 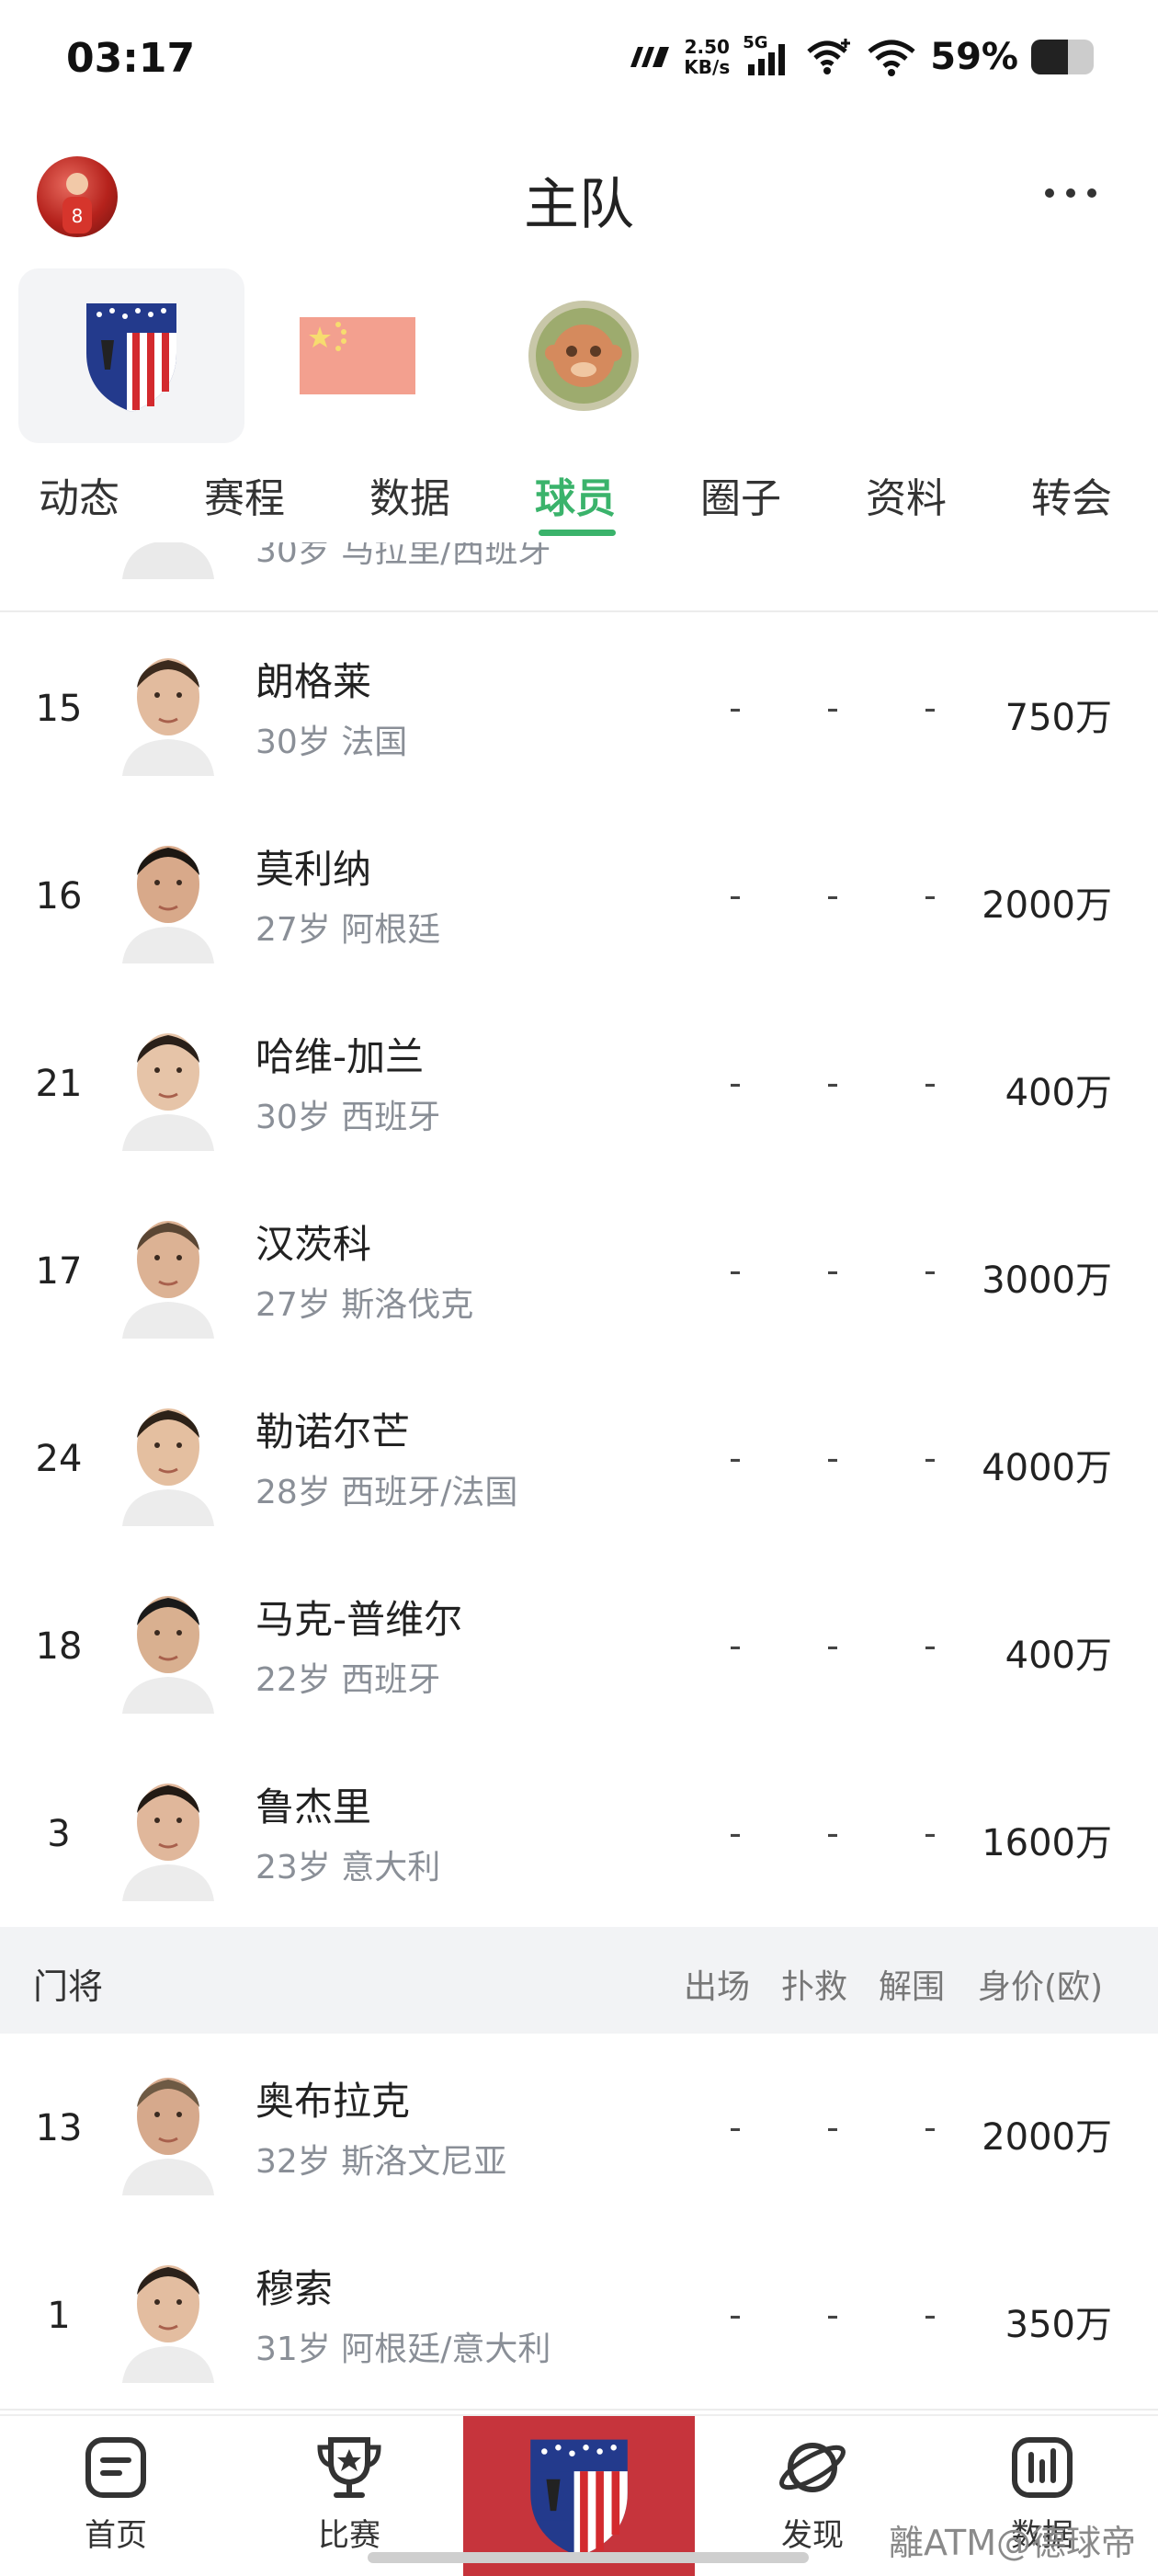 I want to click on player-info: 27岁 斯洛伐克, so click(x=364, y=1305).